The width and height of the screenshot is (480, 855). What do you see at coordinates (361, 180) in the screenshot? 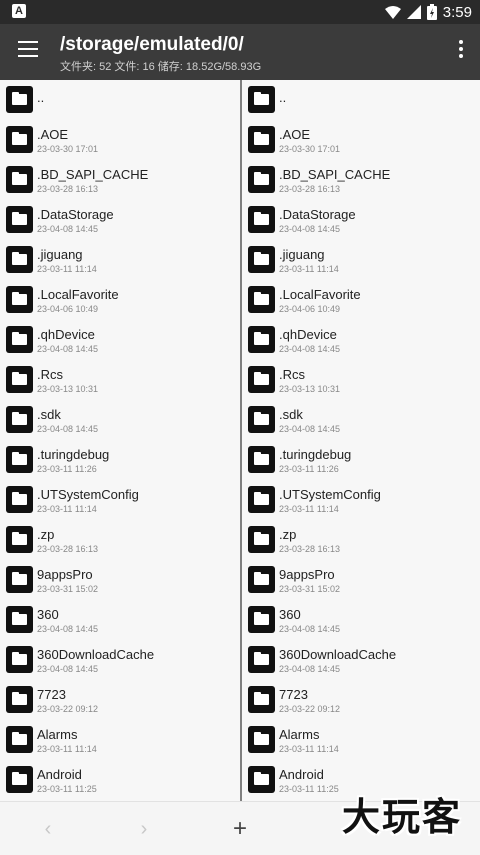
I see `right-folder-row: .BD_SAPI_CACHE 23-03-28 16:13` at bounding box center [361, 180].